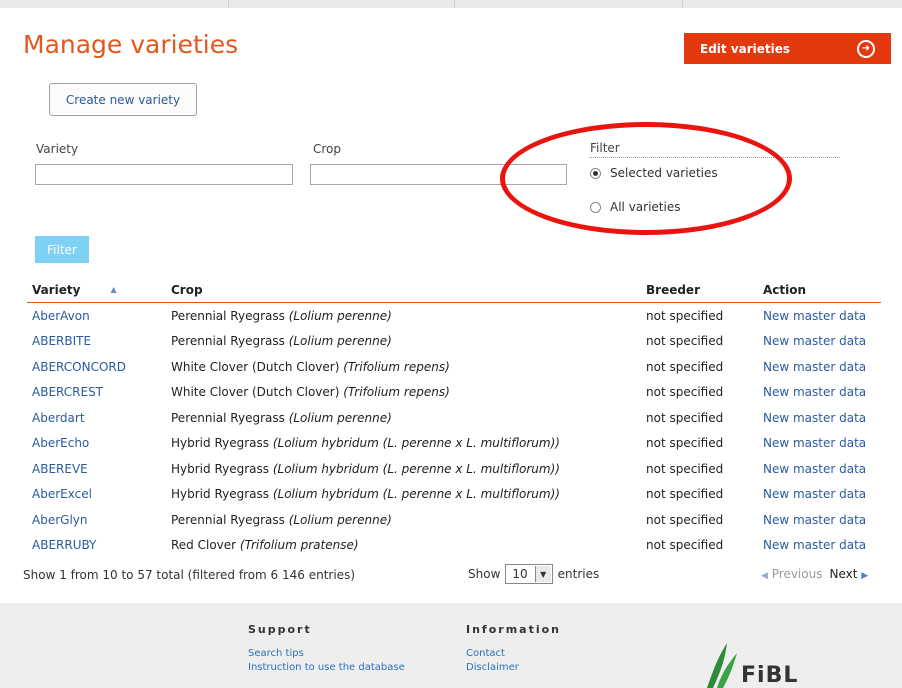 This screenshot has width=902, height=688. What do you see at coordinates (770, 675) in the screenshot?
I see `logo-text: FiBL` at bounding box center [770, 675].